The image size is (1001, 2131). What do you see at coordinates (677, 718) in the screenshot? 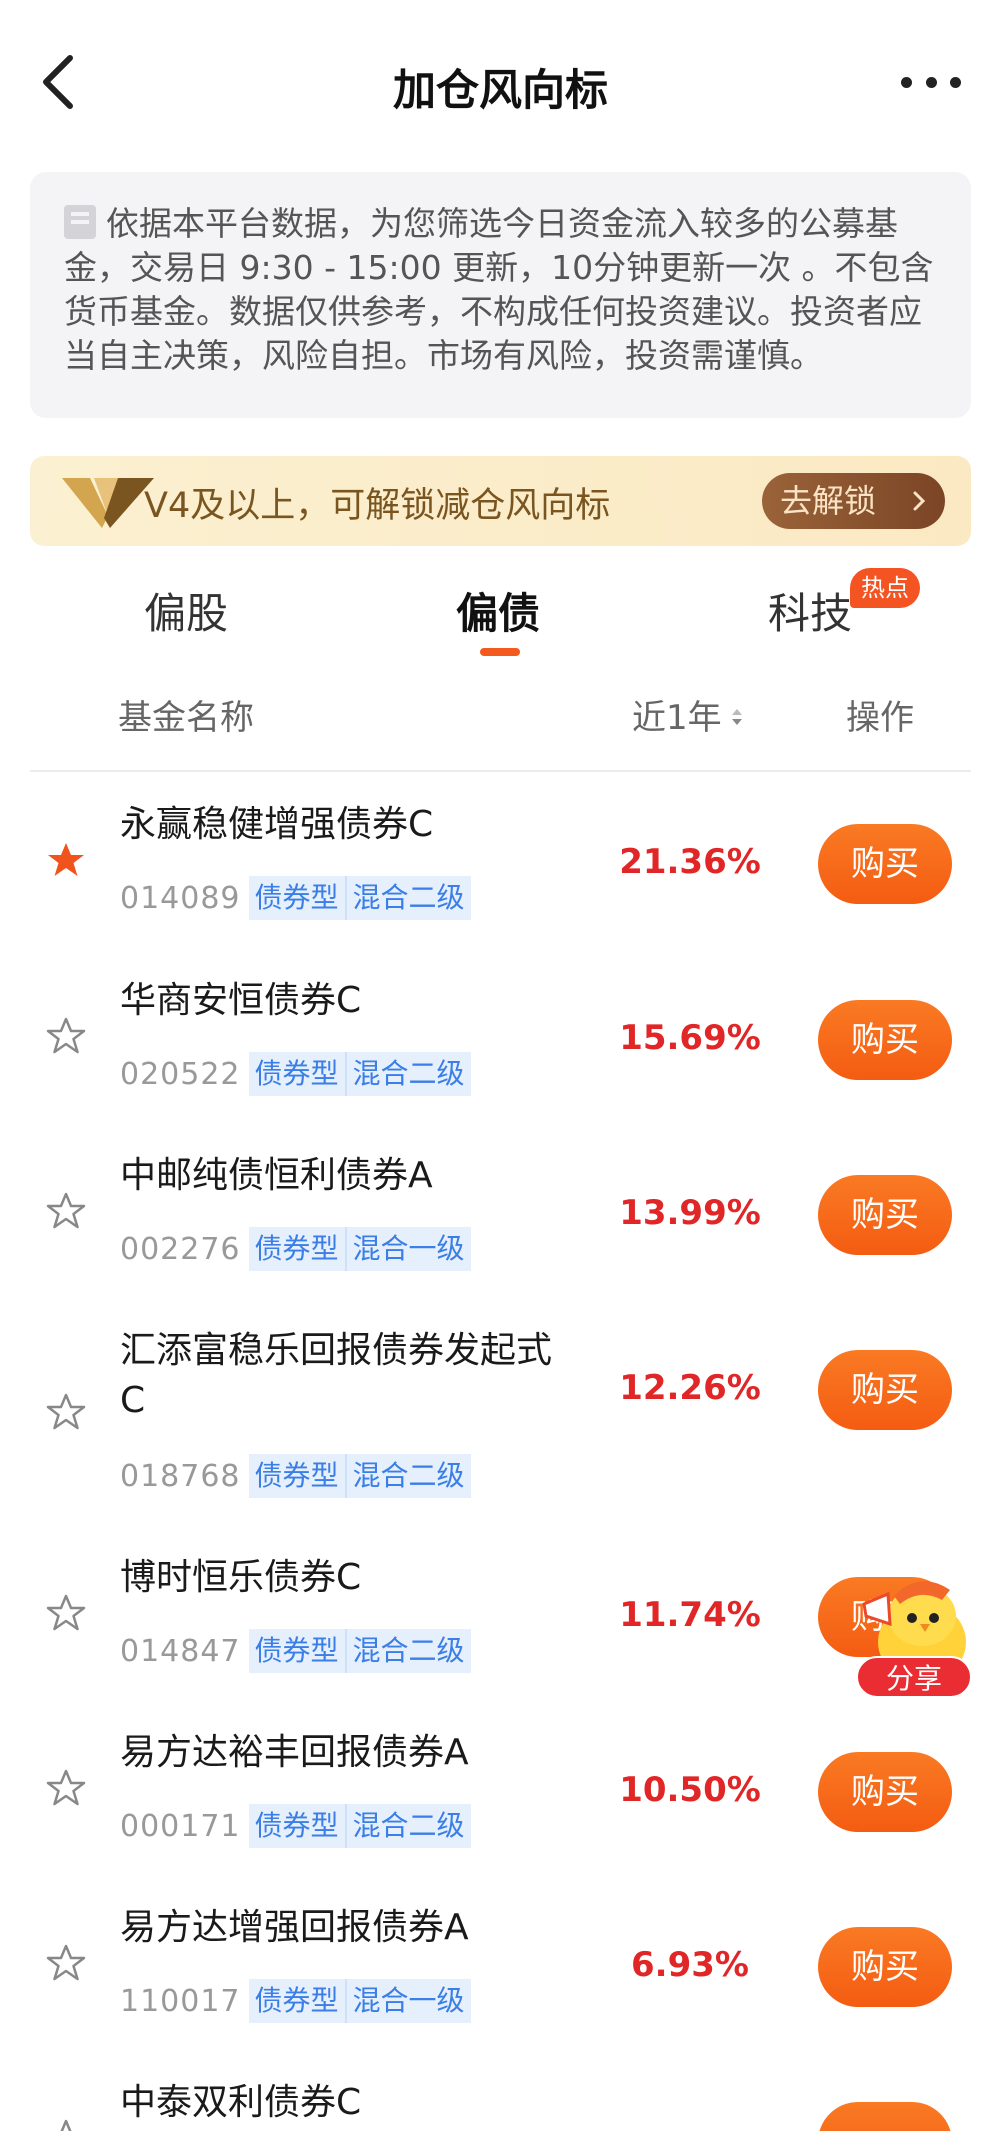
I see `column-1y-return-label: 近1年` at bounding box center [677, 718].